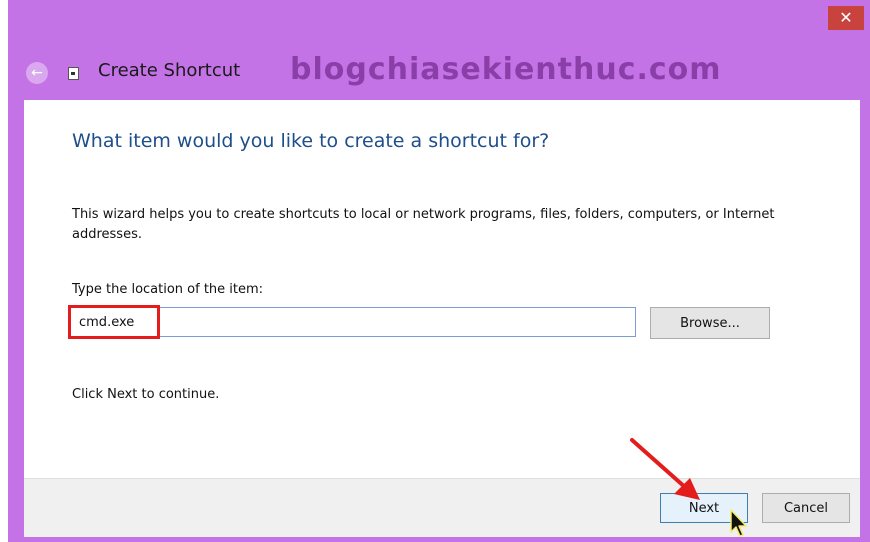  I want to click on close-button: ✕, so click(846, 18).